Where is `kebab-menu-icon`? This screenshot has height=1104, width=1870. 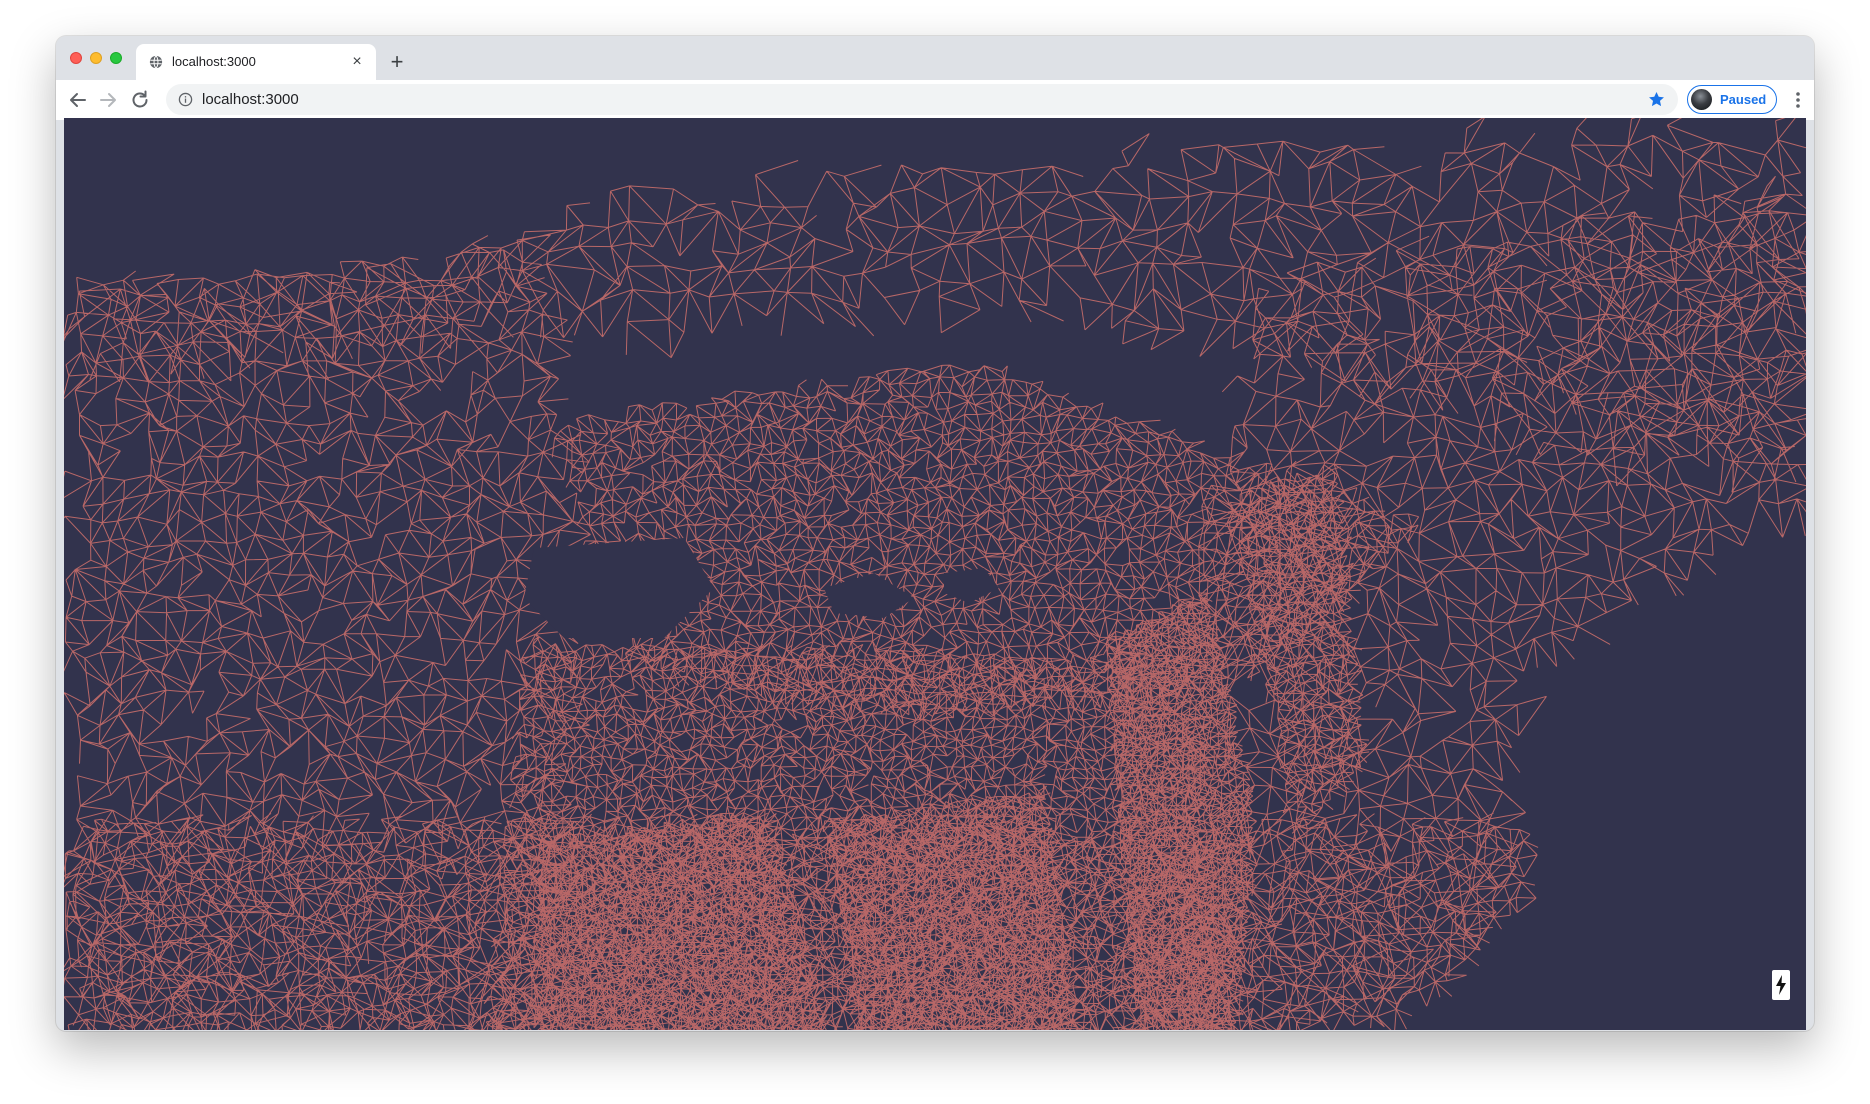
kebab-menu-icon is located at coordinates (1798, 100).